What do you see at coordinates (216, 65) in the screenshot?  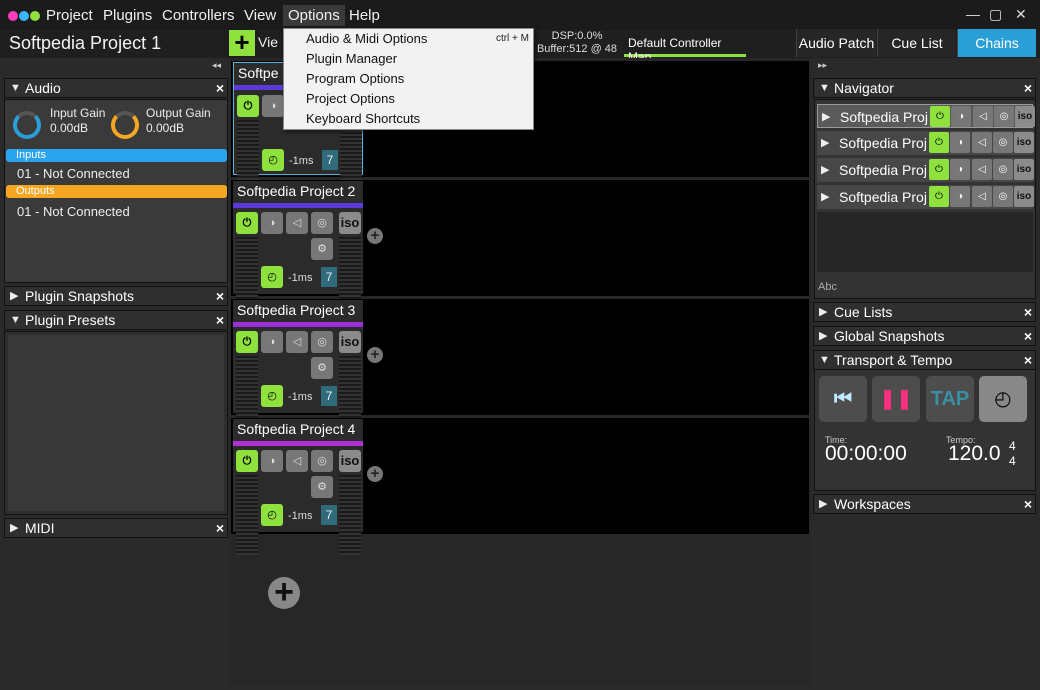 I see `collapse-left-icon: ◂◂` at bounding box center [216, 65].